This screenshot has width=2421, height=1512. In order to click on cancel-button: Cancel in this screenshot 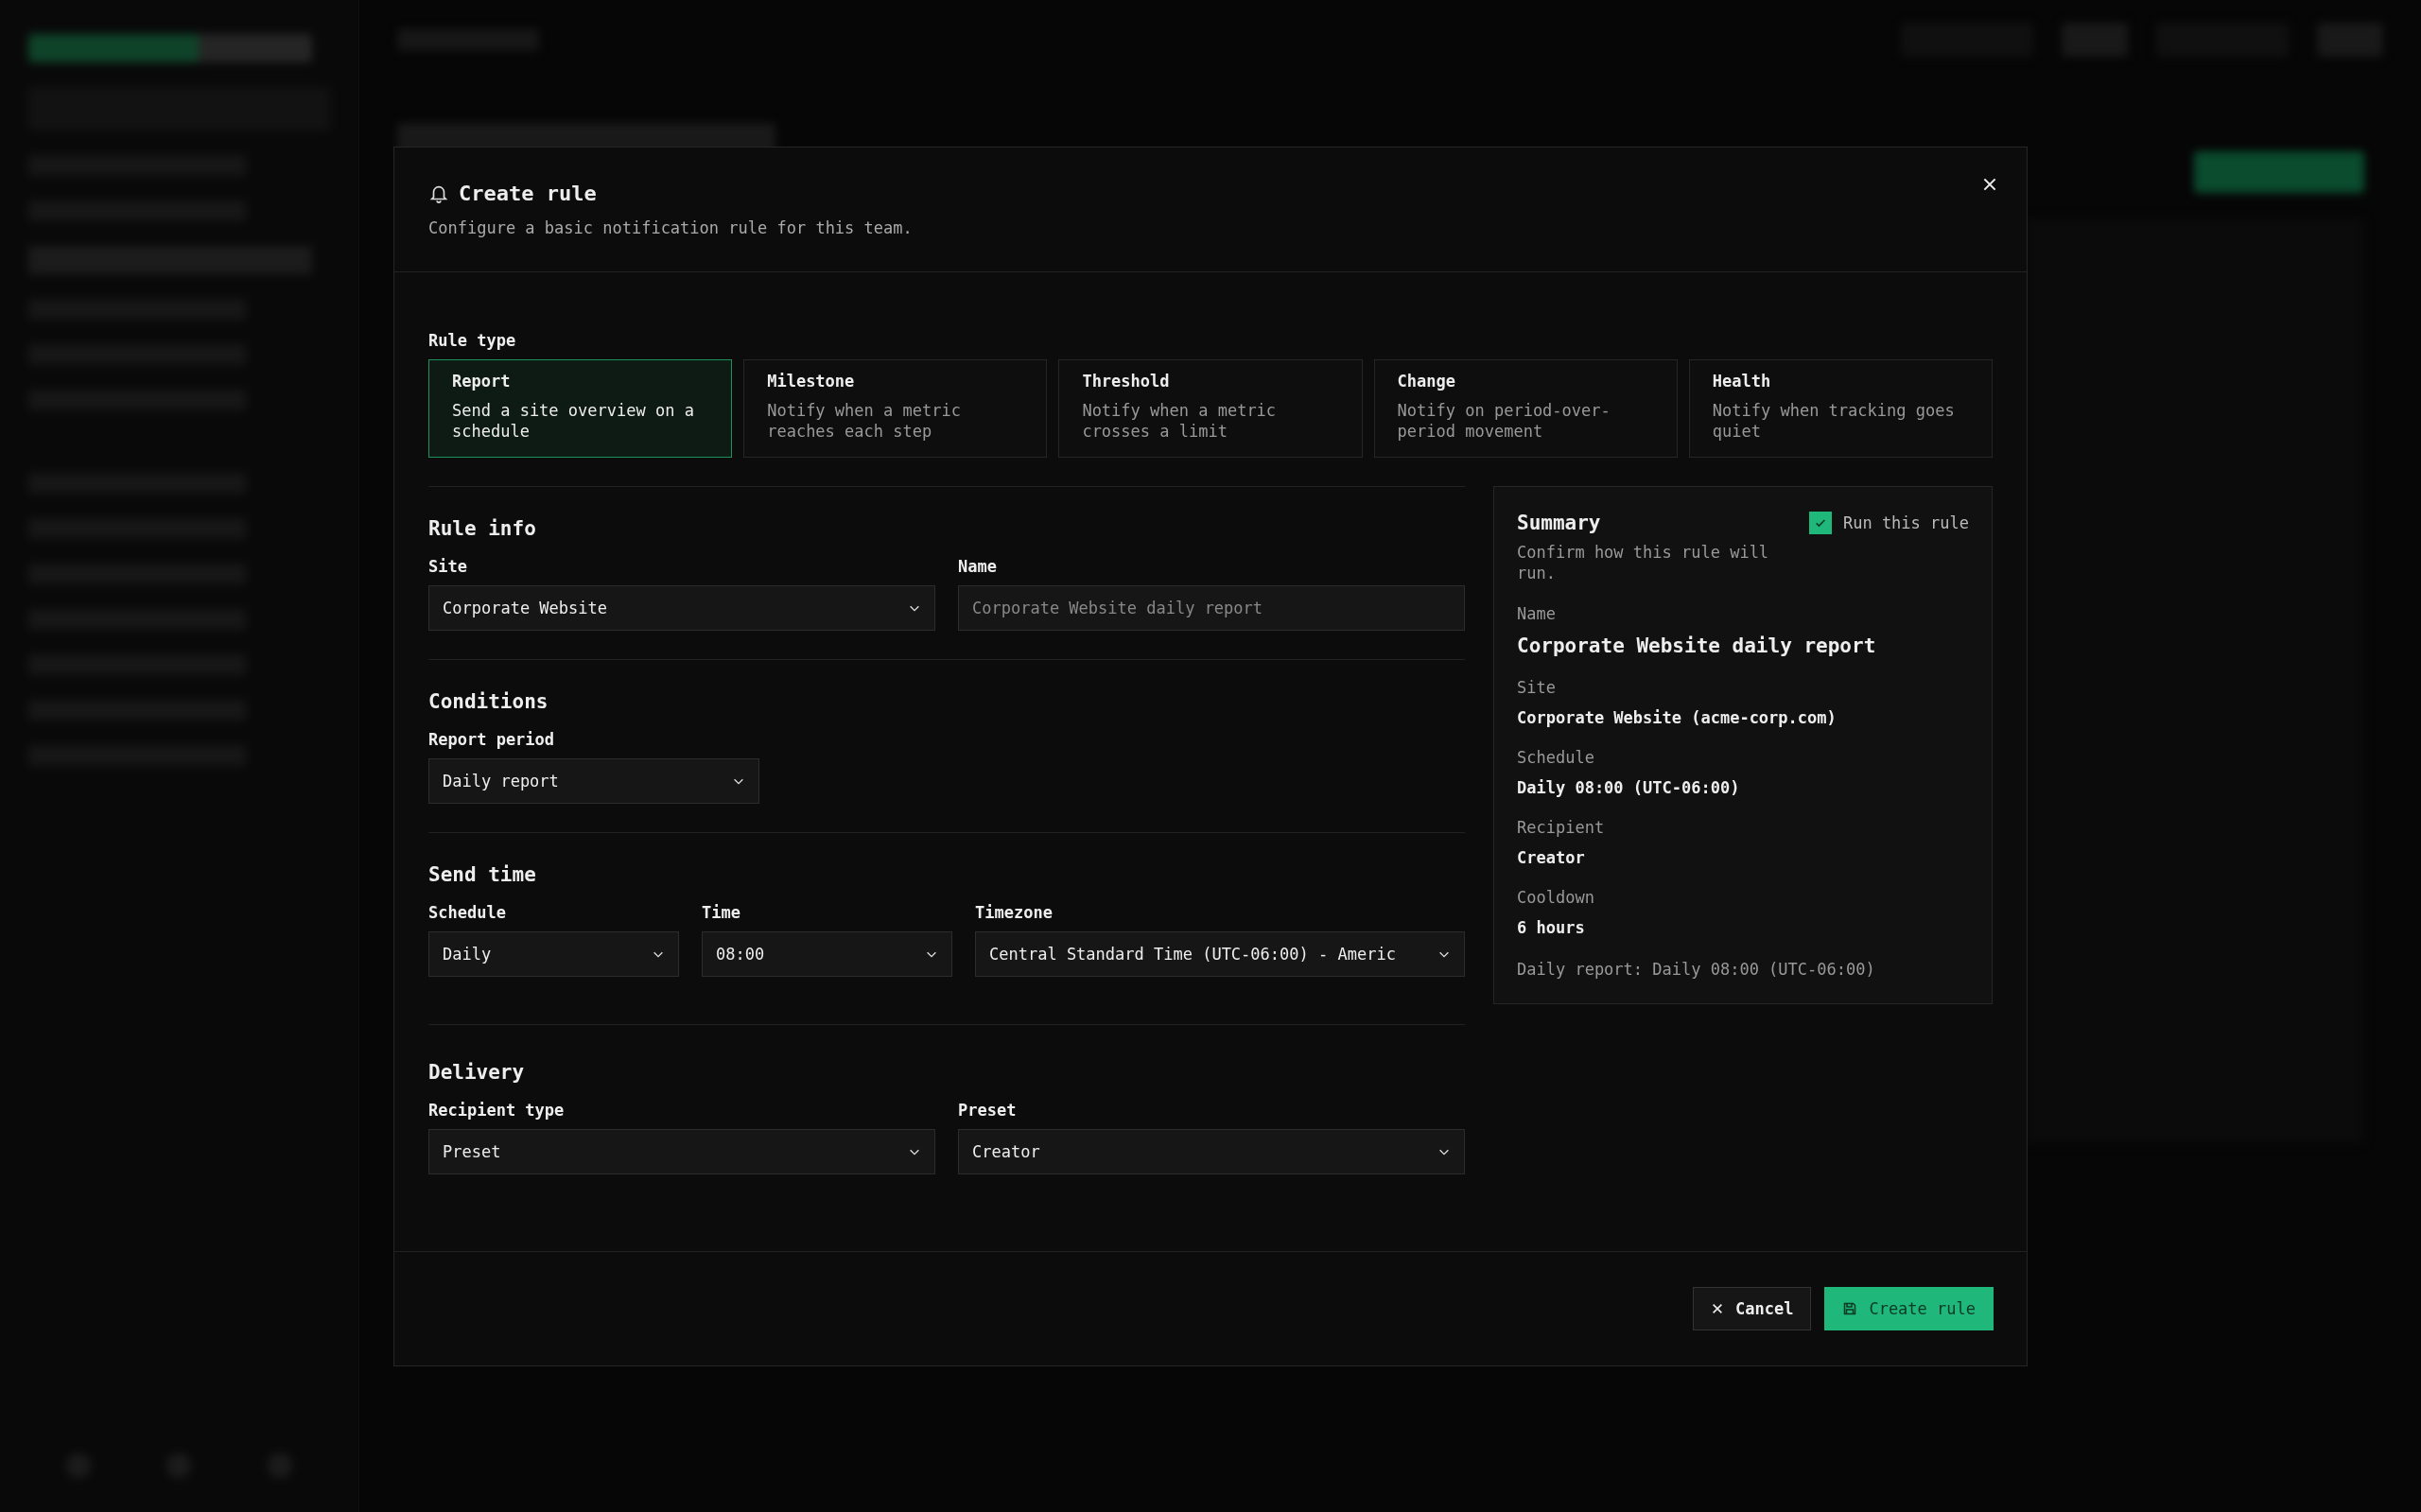, I will do `click(1752, 1308)`.